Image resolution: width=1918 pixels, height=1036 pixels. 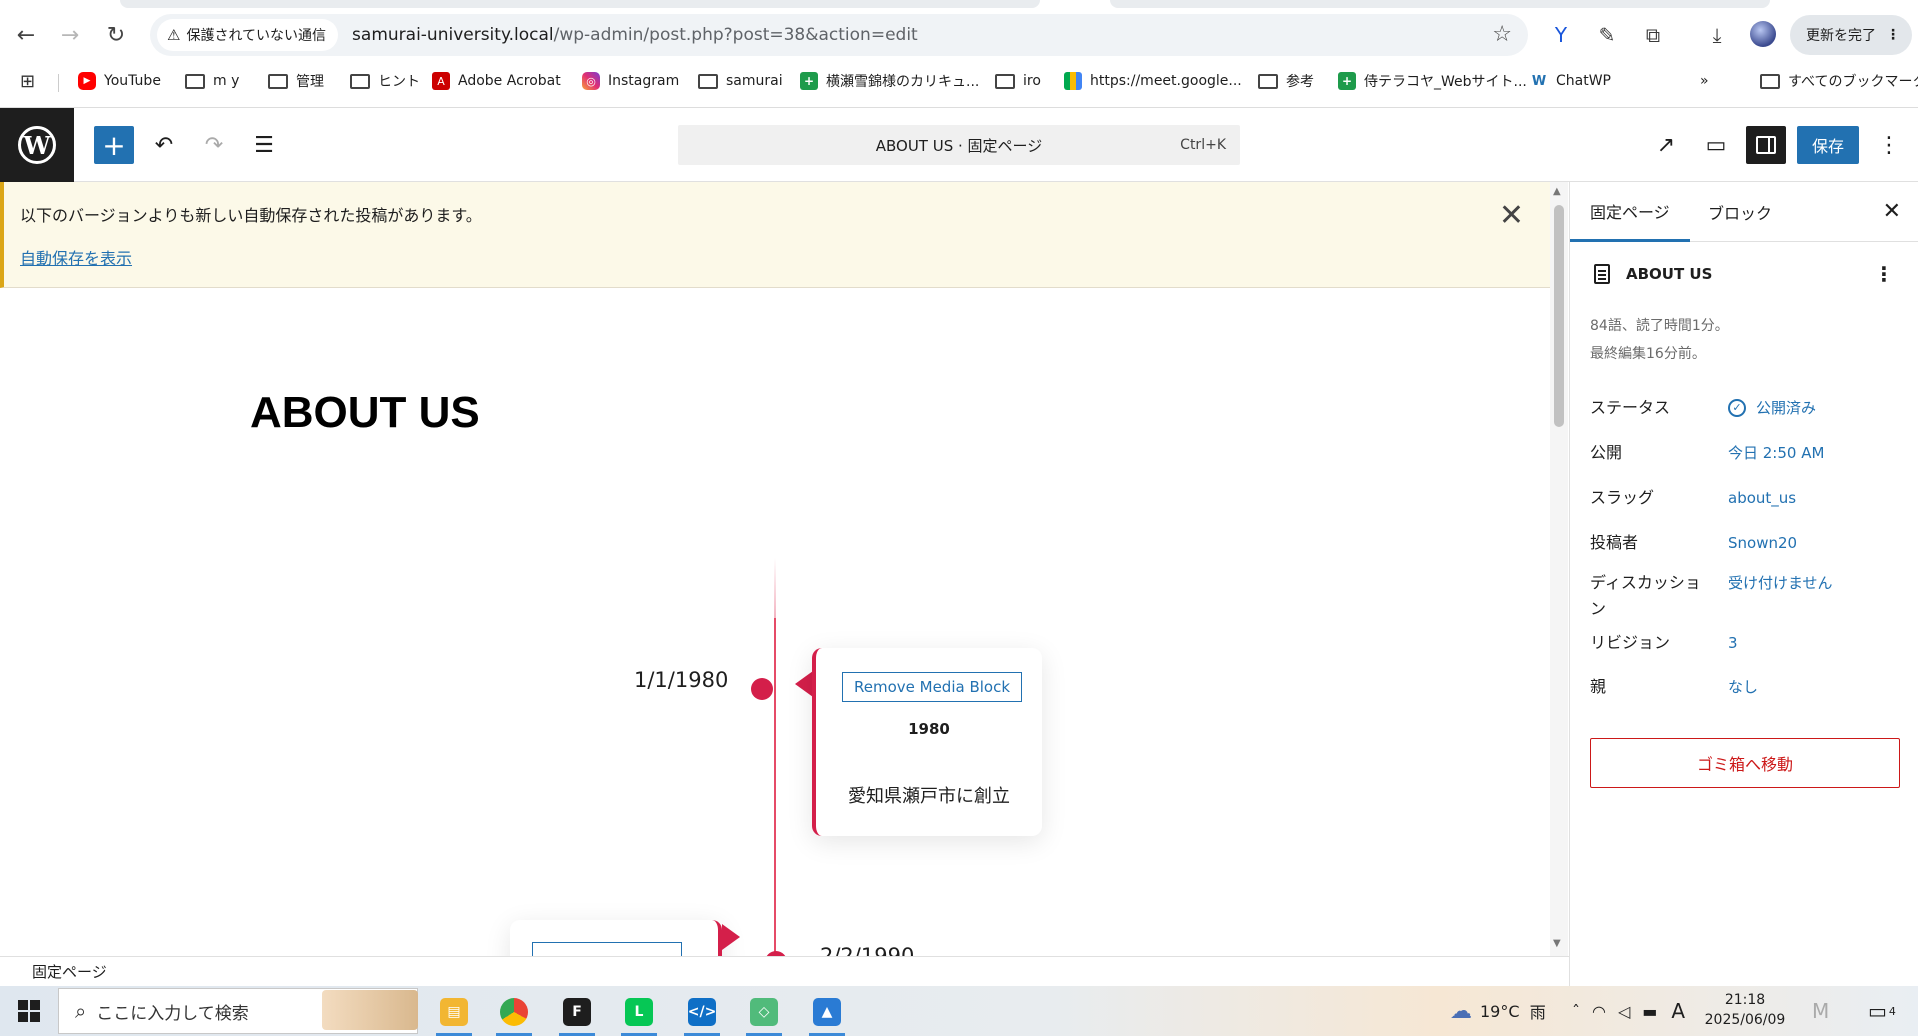 What do you see at coordinates (740, 81) in the screenshot?
I see `bookmark-item: samurai` at bounding box center [740, 81].